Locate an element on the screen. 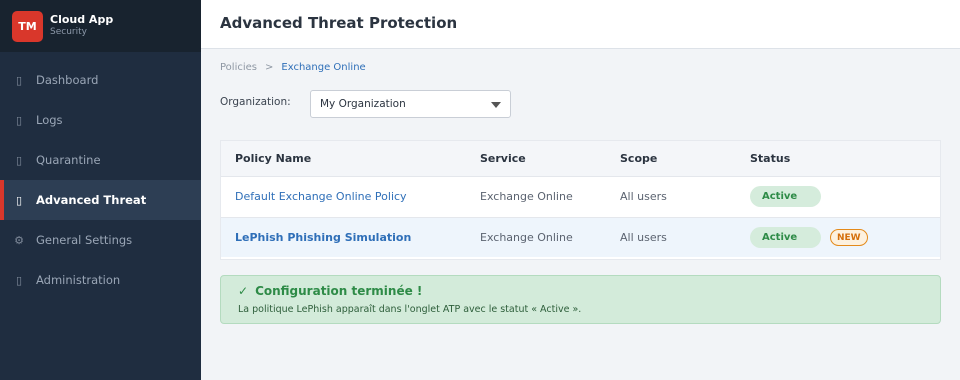 This screenshot has width=960, height=380. policy-name-link: LePhish Phishing Simulation is located at coordinates (323, 237).